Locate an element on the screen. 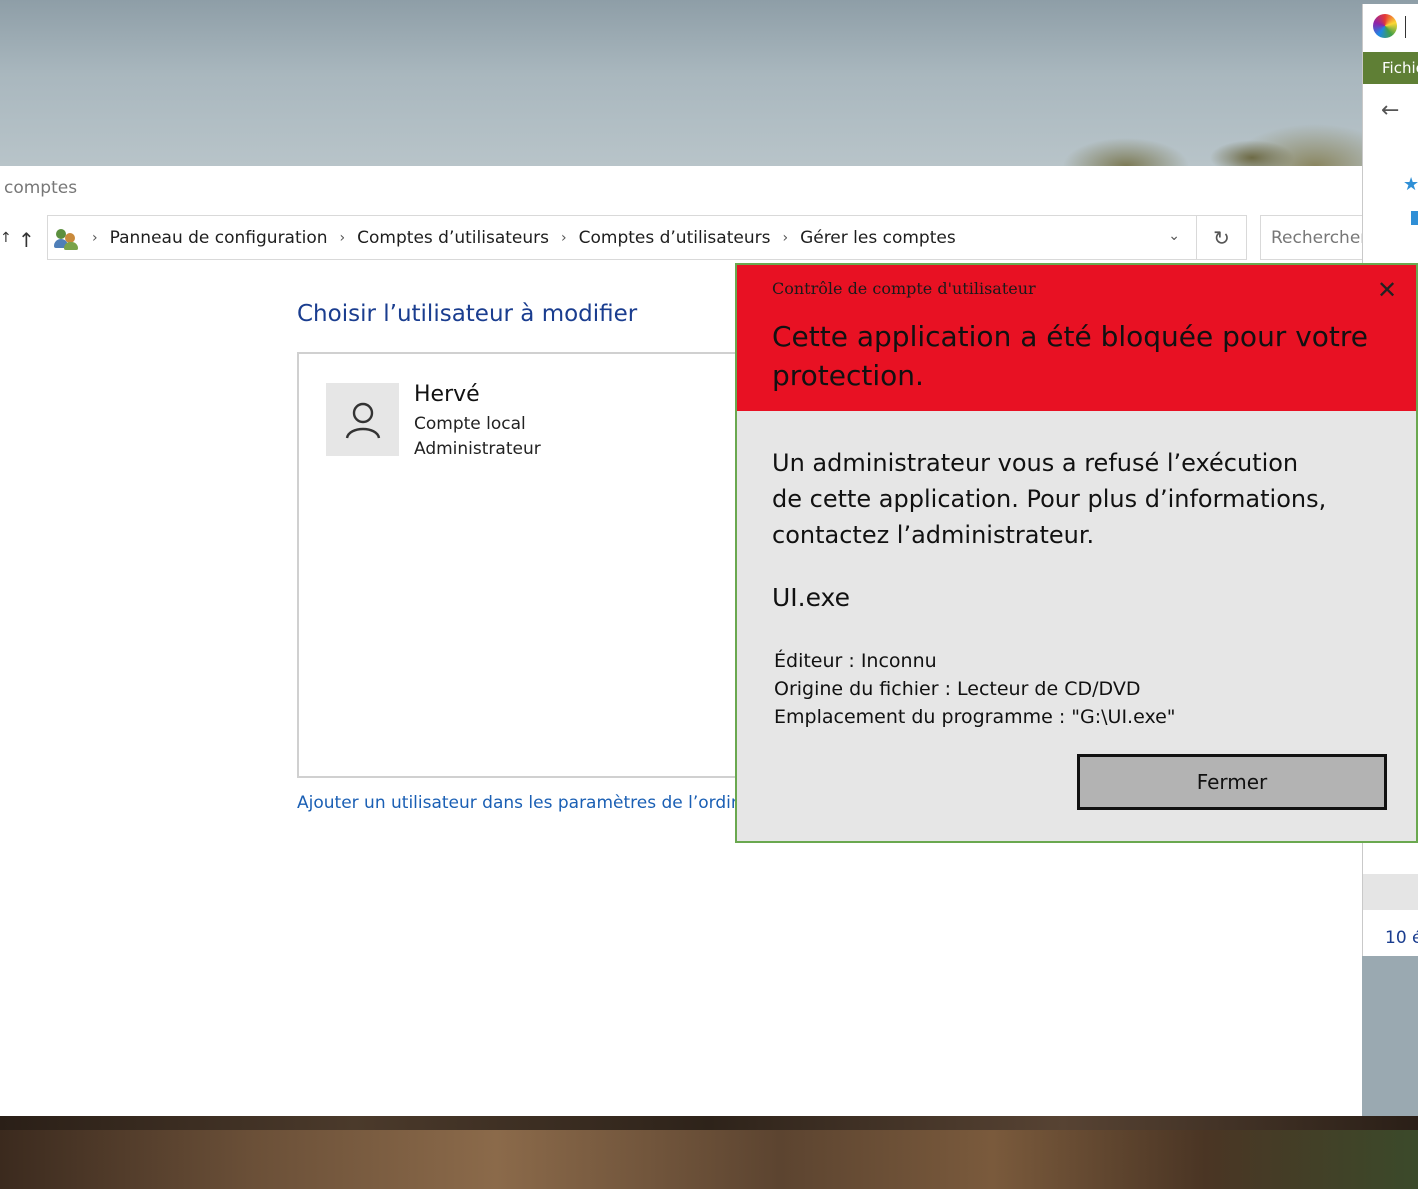 This screenshot has height=1189, width=1418. uac-origin: Origine du fichier : Lecteur de CD/DVD is located at coordinates (957, 689).